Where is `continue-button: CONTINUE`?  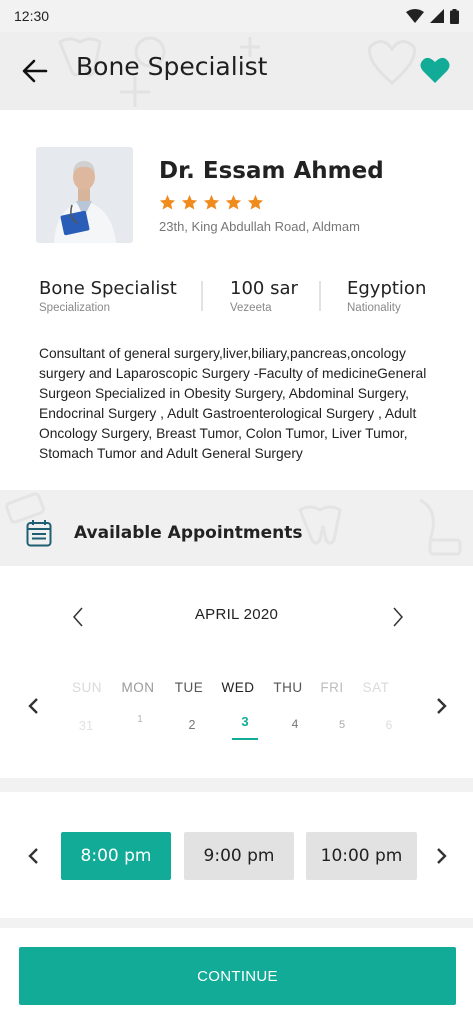
continue-button: CONTINUE is located at coordinates (237, 976).